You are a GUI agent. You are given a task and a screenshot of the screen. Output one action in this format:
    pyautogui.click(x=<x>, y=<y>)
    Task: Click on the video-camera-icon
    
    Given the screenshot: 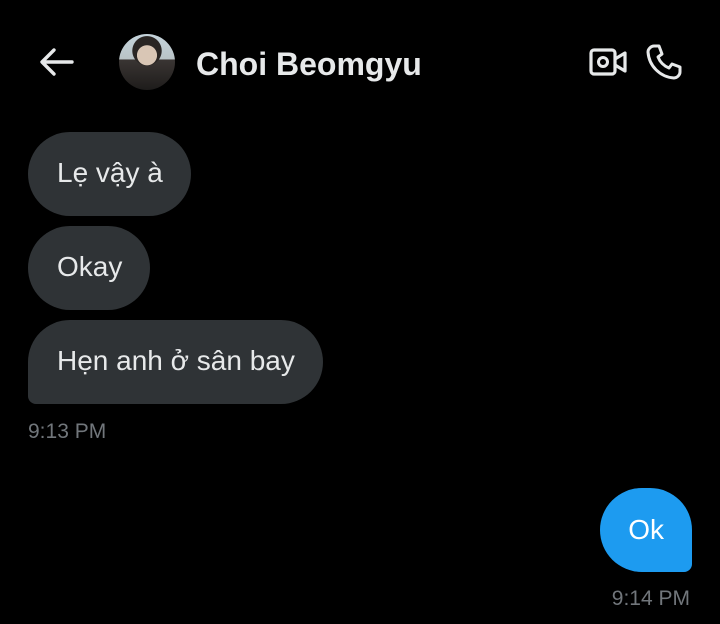 What is the action you would take?
    pyautogui.click(x=608, y=62)
    